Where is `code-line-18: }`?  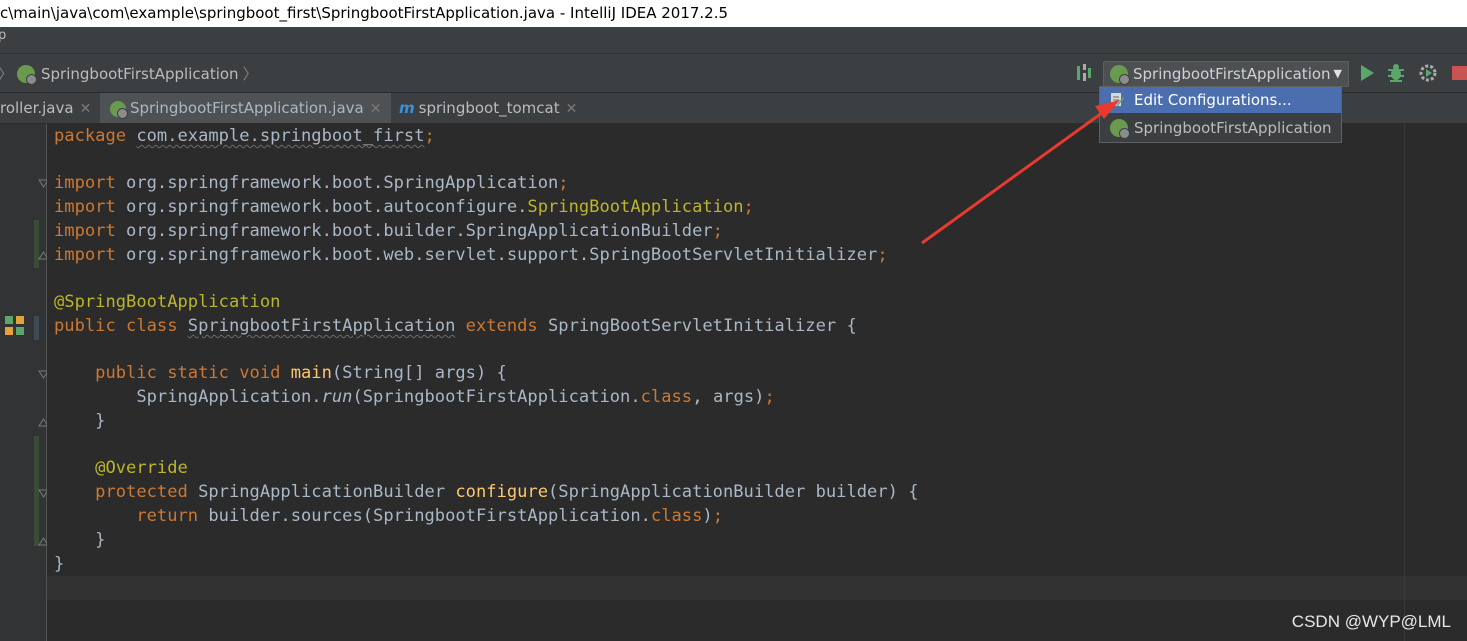 code-line-18: } is located at coordinates (100, 540).